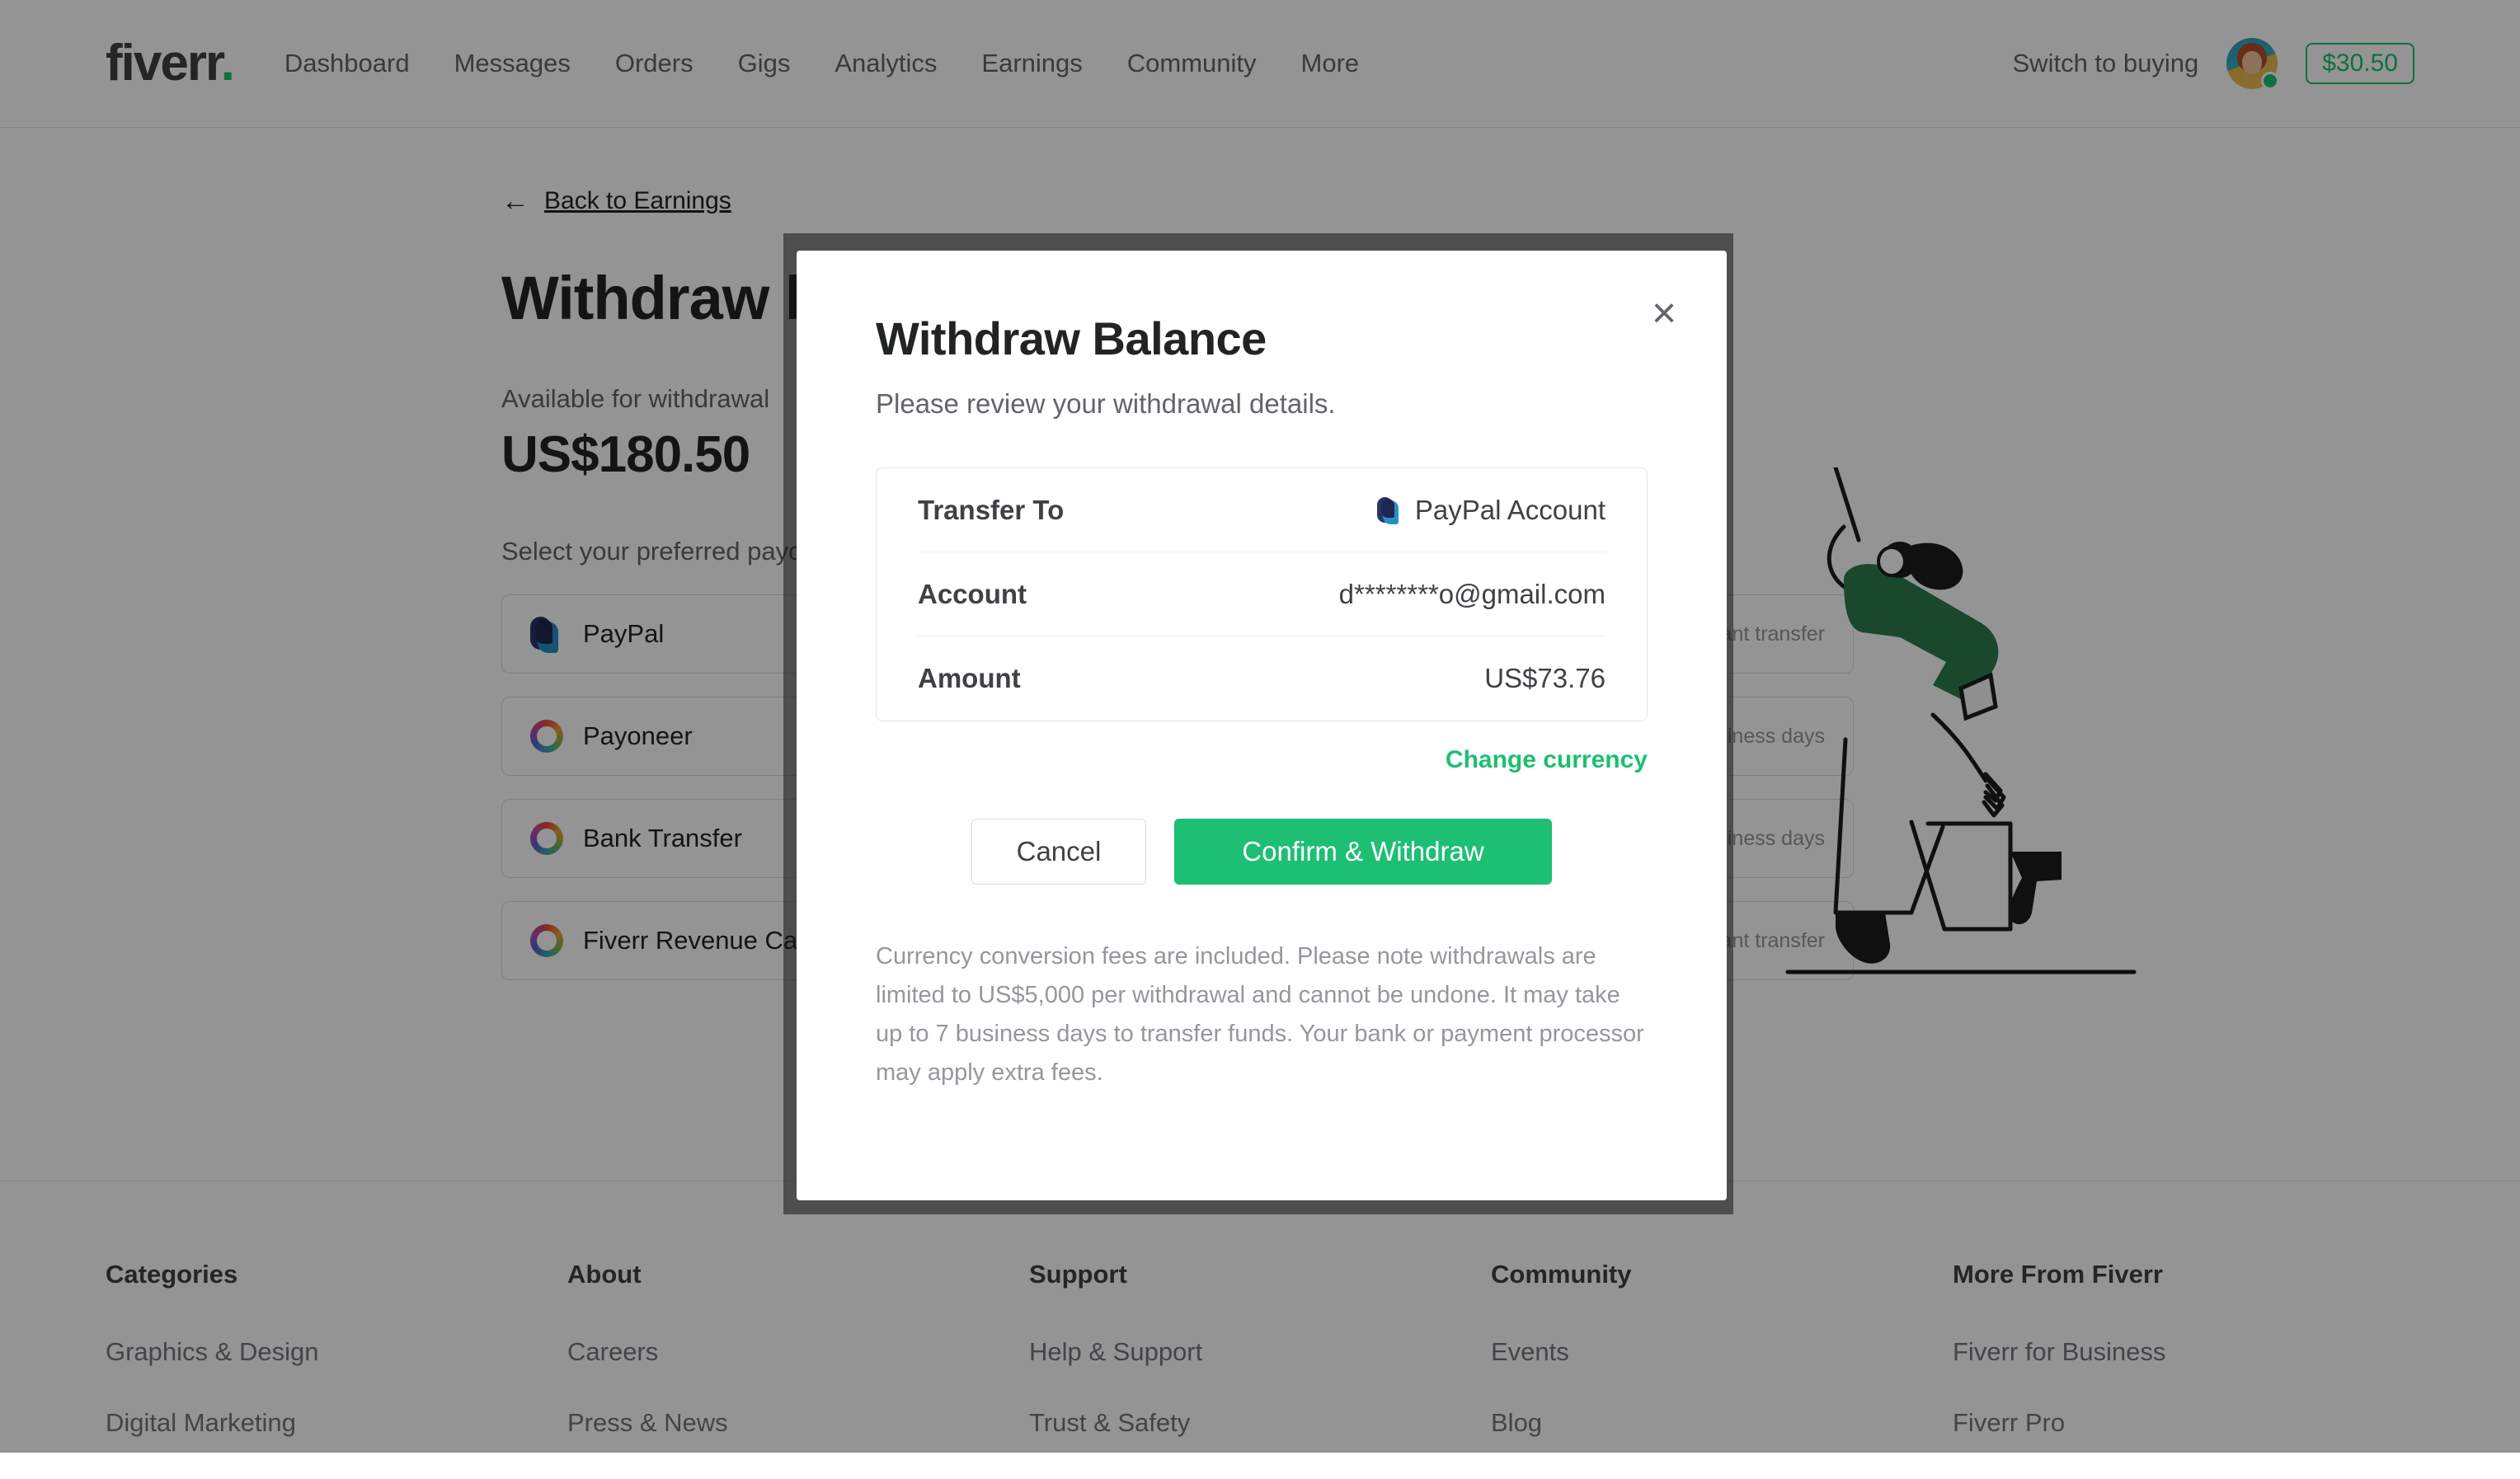  I want to click on modal-subtitle: Please review your withdrawal details., so click(1262, 404).